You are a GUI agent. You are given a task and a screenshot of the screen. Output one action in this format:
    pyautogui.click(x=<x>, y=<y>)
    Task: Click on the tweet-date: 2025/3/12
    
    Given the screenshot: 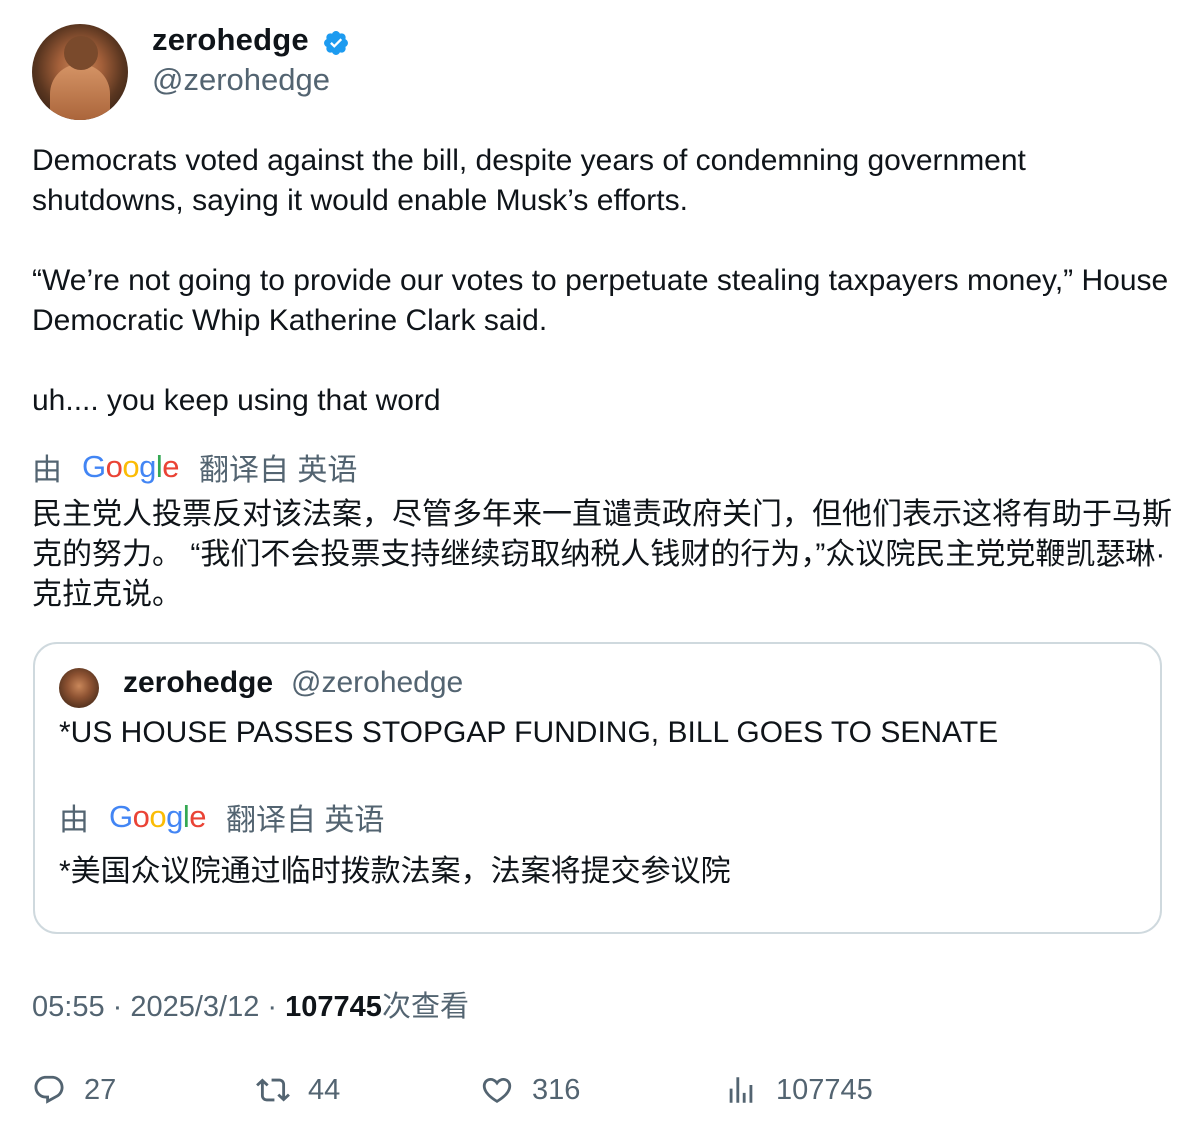 What is the action you would take?
    pyautogui.click(x=194, y=1007)
    